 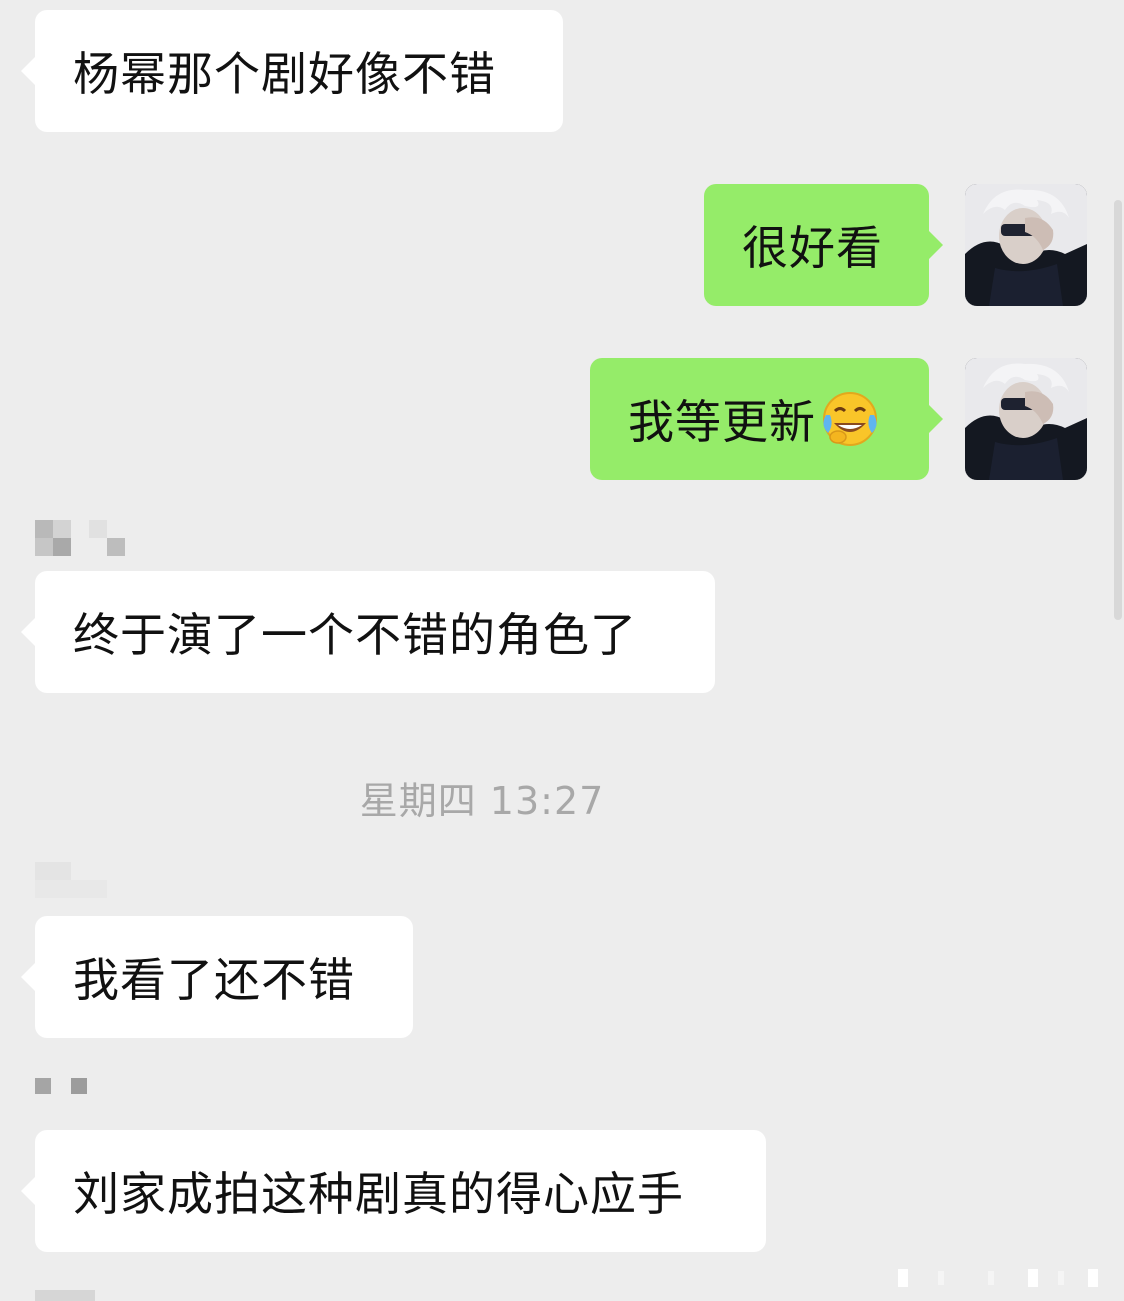 I want to click on timestamp-divider: 星期四 13:27, so click(x=482, y=801).